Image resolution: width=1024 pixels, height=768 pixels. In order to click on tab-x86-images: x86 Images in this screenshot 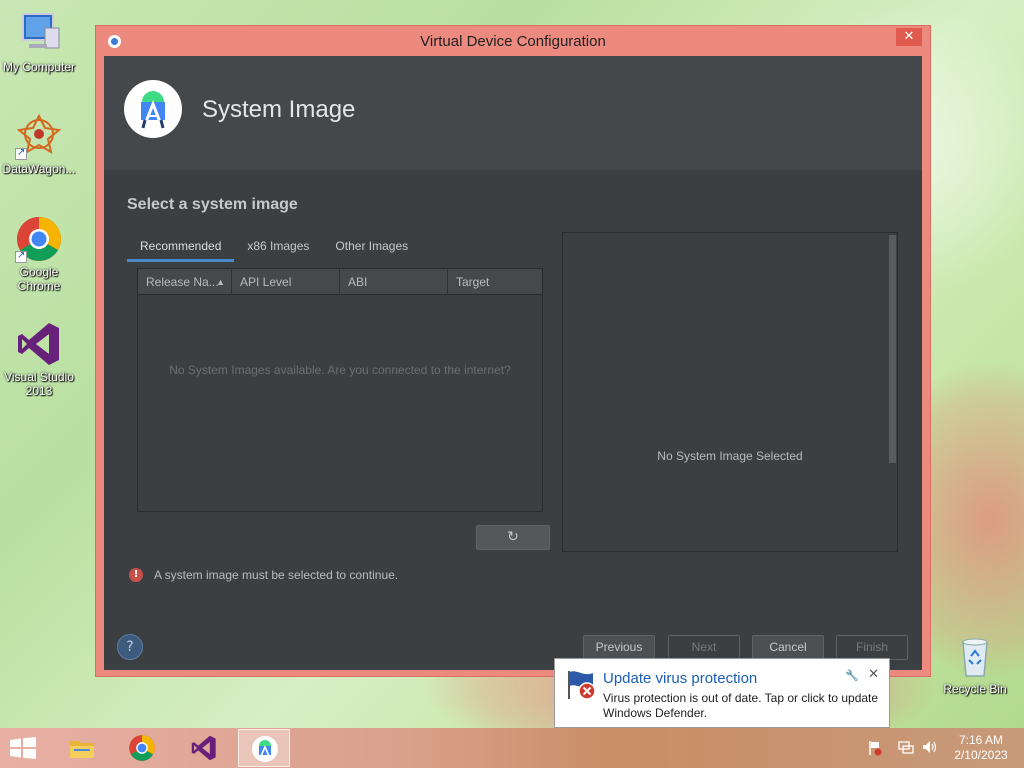, I will do `click(278, 247)`.